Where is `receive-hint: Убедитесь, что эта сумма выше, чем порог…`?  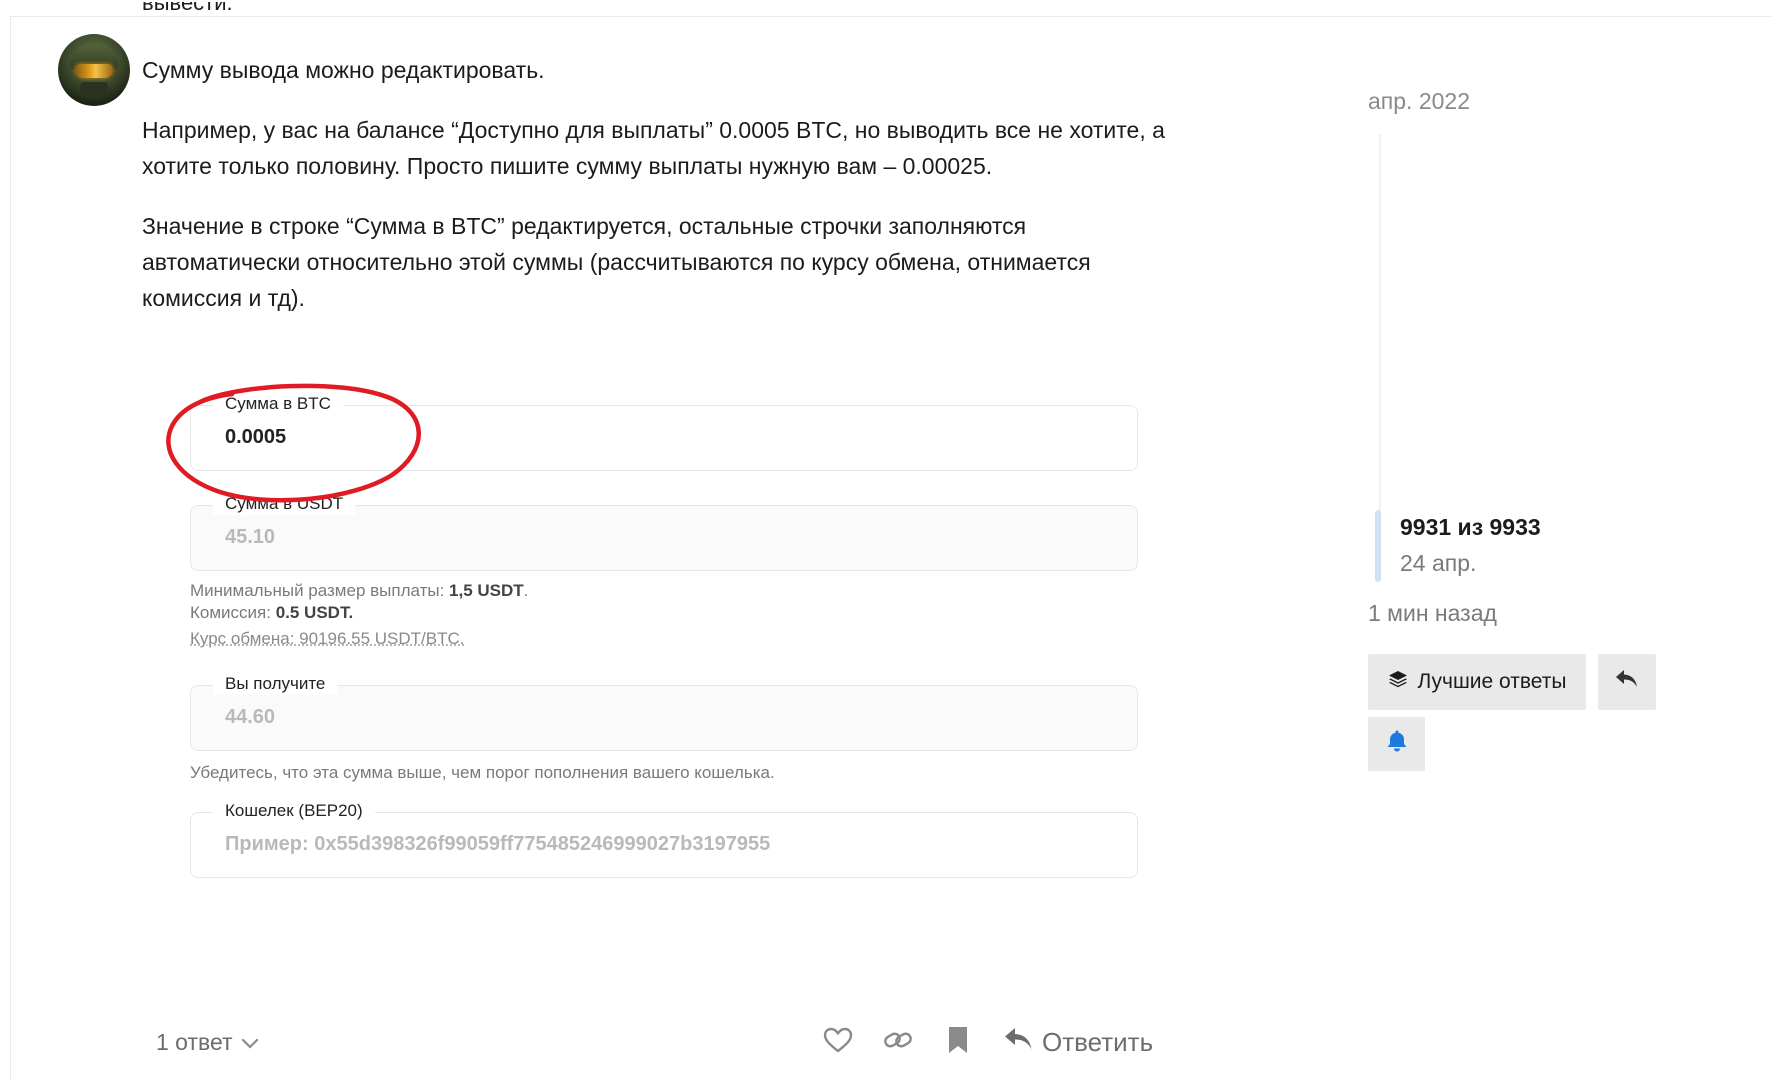
receive-hint: Убедитесь, что эта сумма выше, чем порог… is located at coordinates (482, 772).